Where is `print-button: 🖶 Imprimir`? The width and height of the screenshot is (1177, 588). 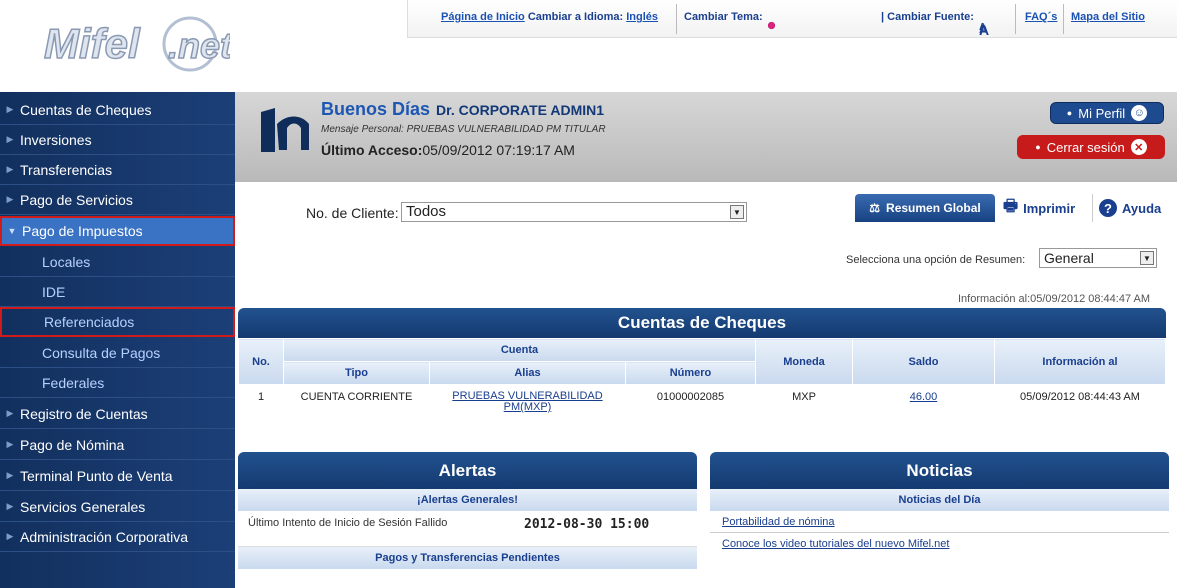 print-button: 🖶 Imprimir is located at coordinates (1043, 208).